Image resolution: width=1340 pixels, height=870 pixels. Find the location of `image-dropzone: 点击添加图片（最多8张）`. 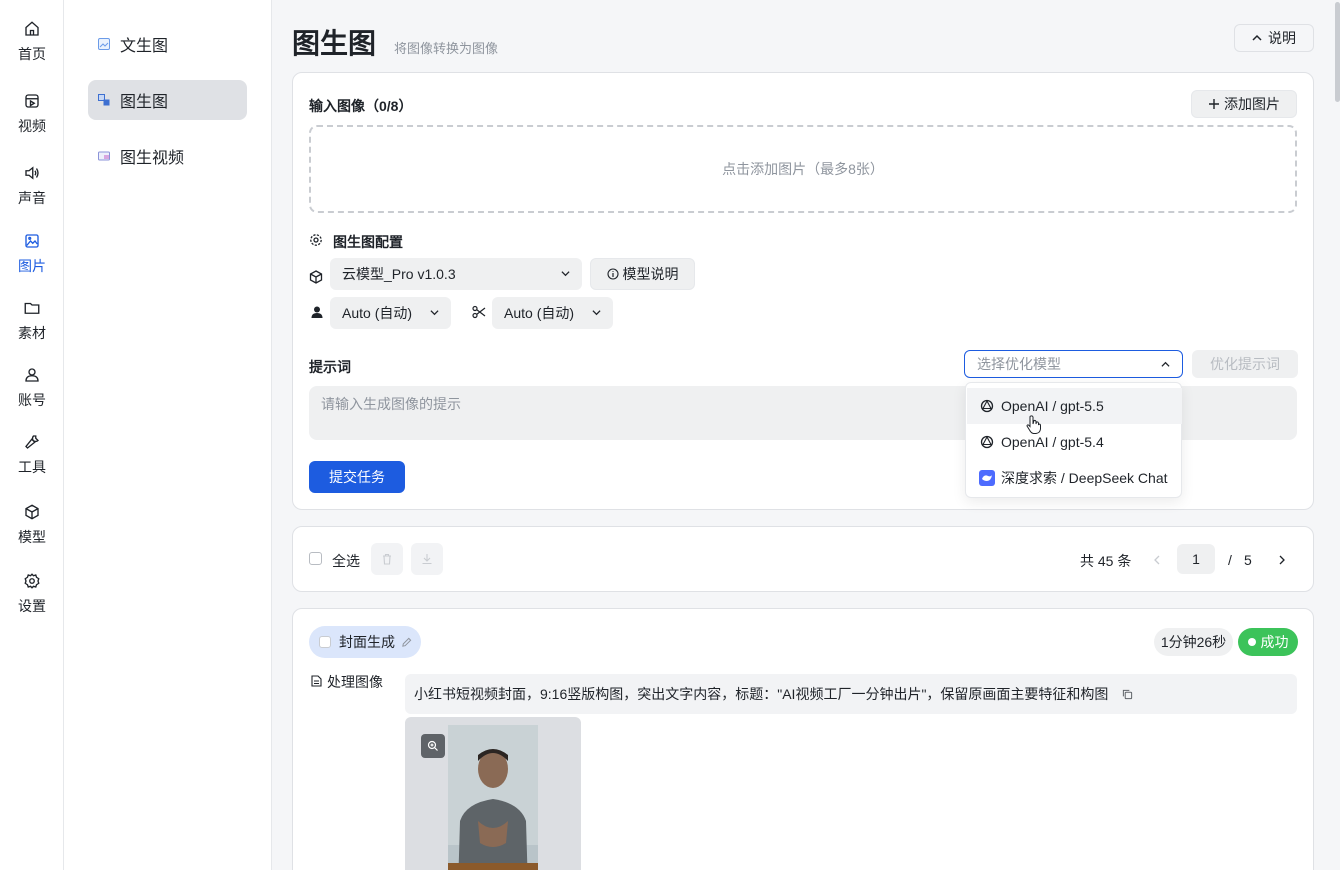

image-dropzone: 点击添加图片（最多8张） is located at coordinates (803, 169).